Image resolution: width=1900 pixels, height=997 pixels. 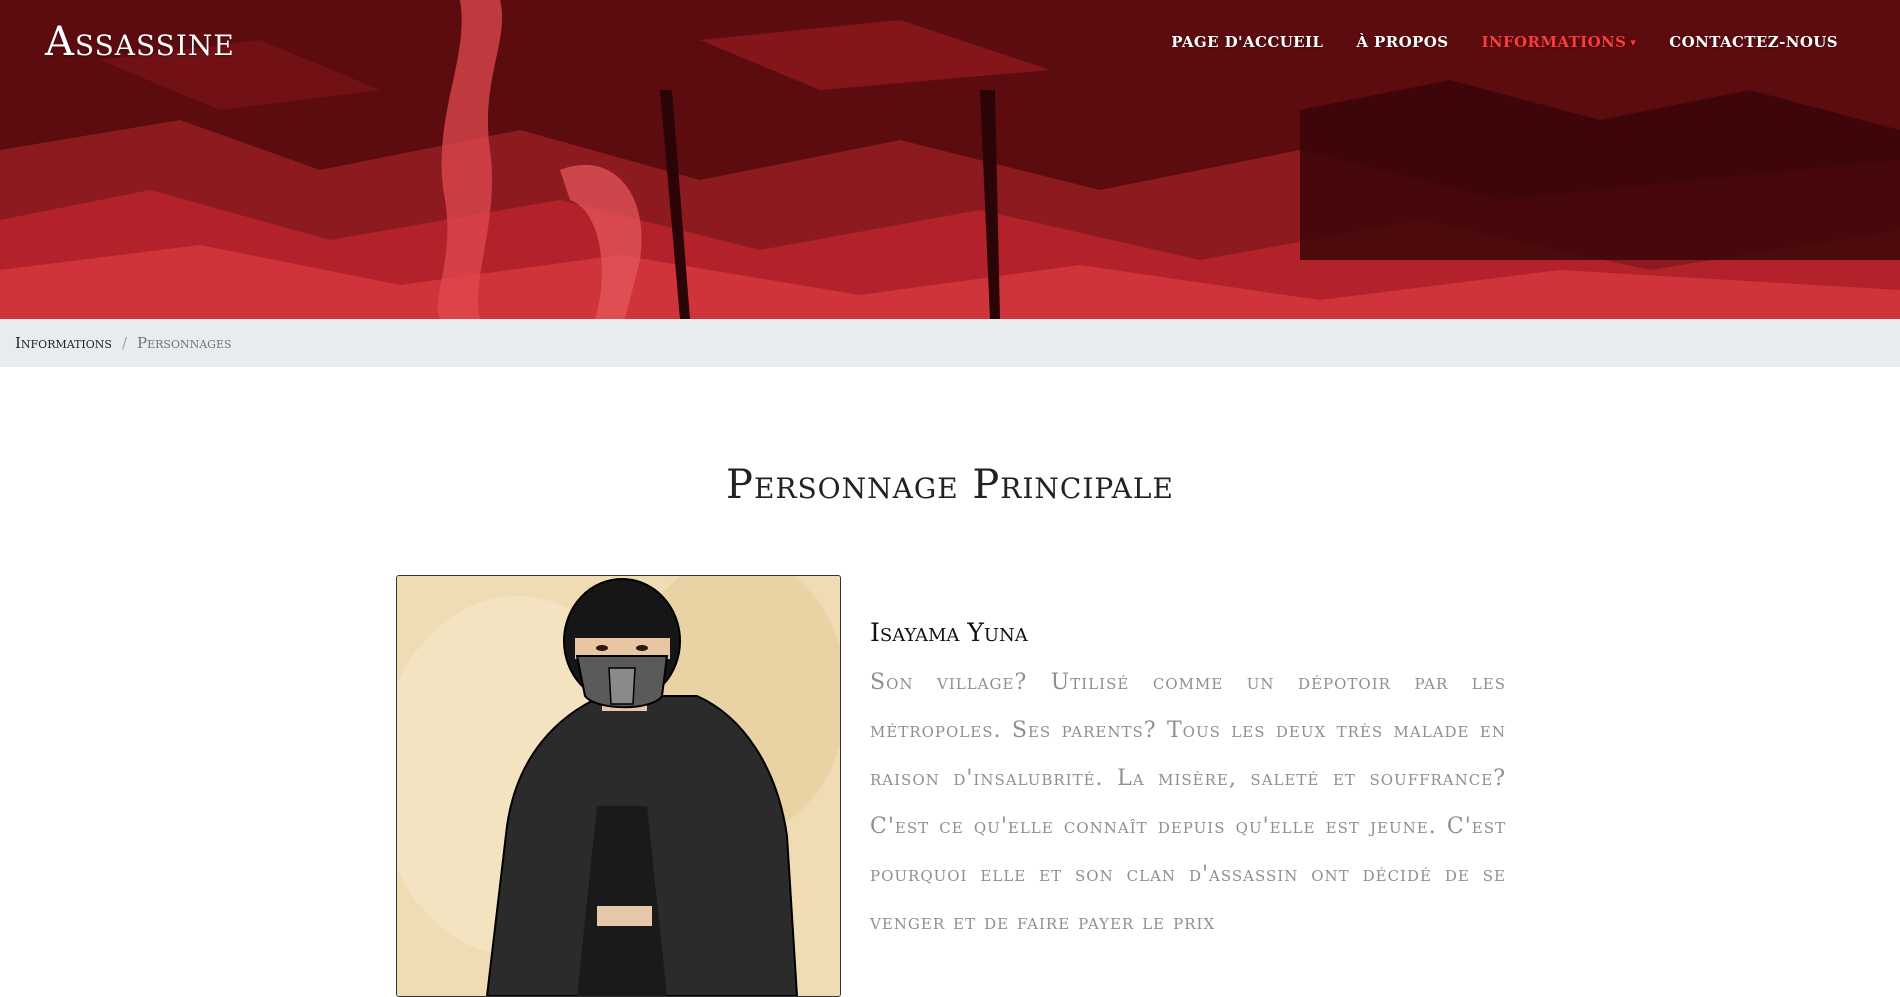 What do you see at coordinates (63, 343) in the screenshot?
I see `breadcrumb-link-informations: Informations` at bounding box center [63, 343].